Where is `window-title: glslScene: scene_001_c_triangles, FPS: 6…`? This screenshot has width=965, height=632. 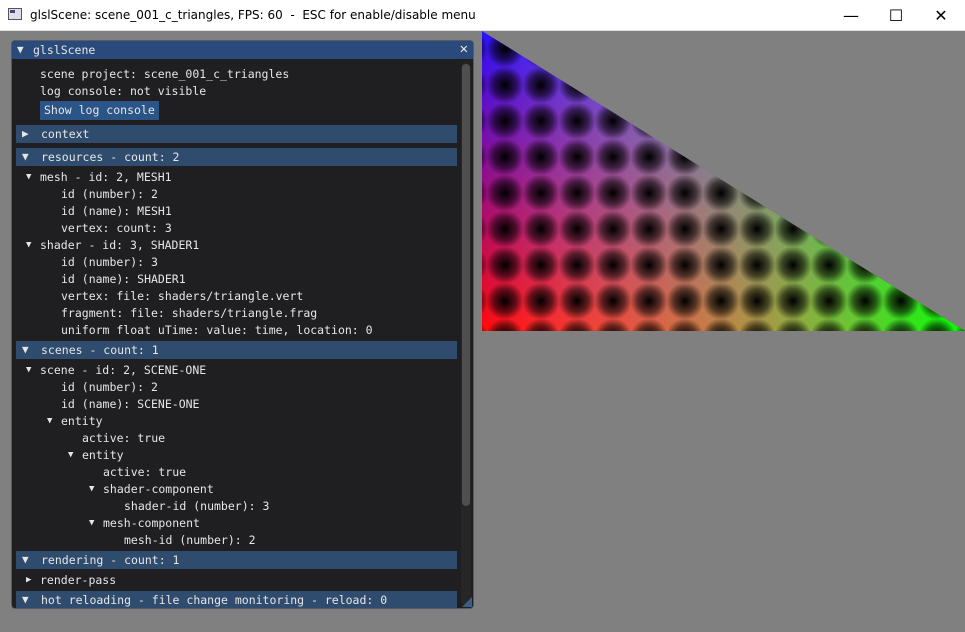 window-title: glslScene: scene_001_c_triangles, FPS: 6… is located at coordinates (253, 15).